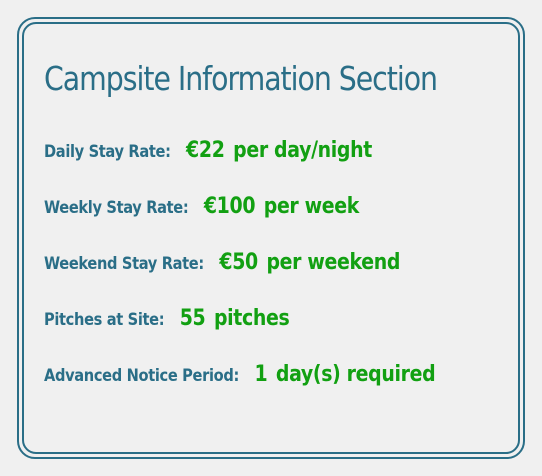  I want to click on pitches-unit: pitches, so click(251, 318).